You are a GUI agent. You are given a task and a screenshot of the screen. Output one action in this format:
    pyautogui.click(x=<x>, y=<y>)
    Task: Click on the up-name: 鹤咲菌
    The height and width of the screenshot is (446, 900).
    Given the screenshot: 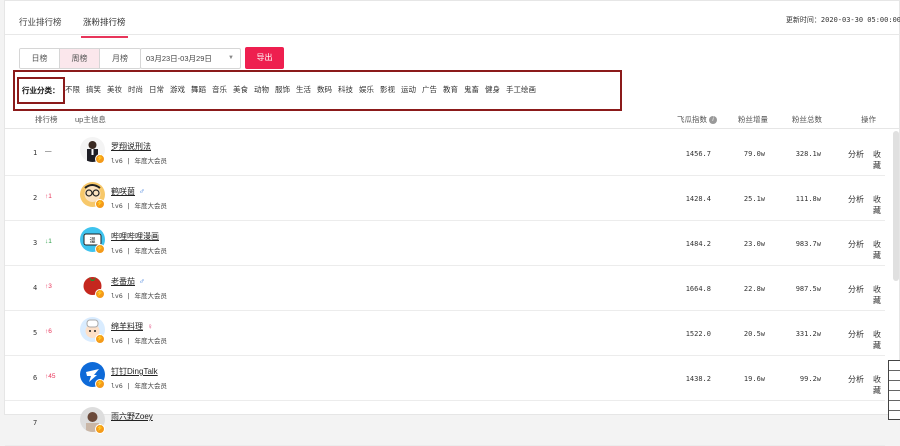 What is the action you would take?
    pyautogui.click(x=123, y=191)
    